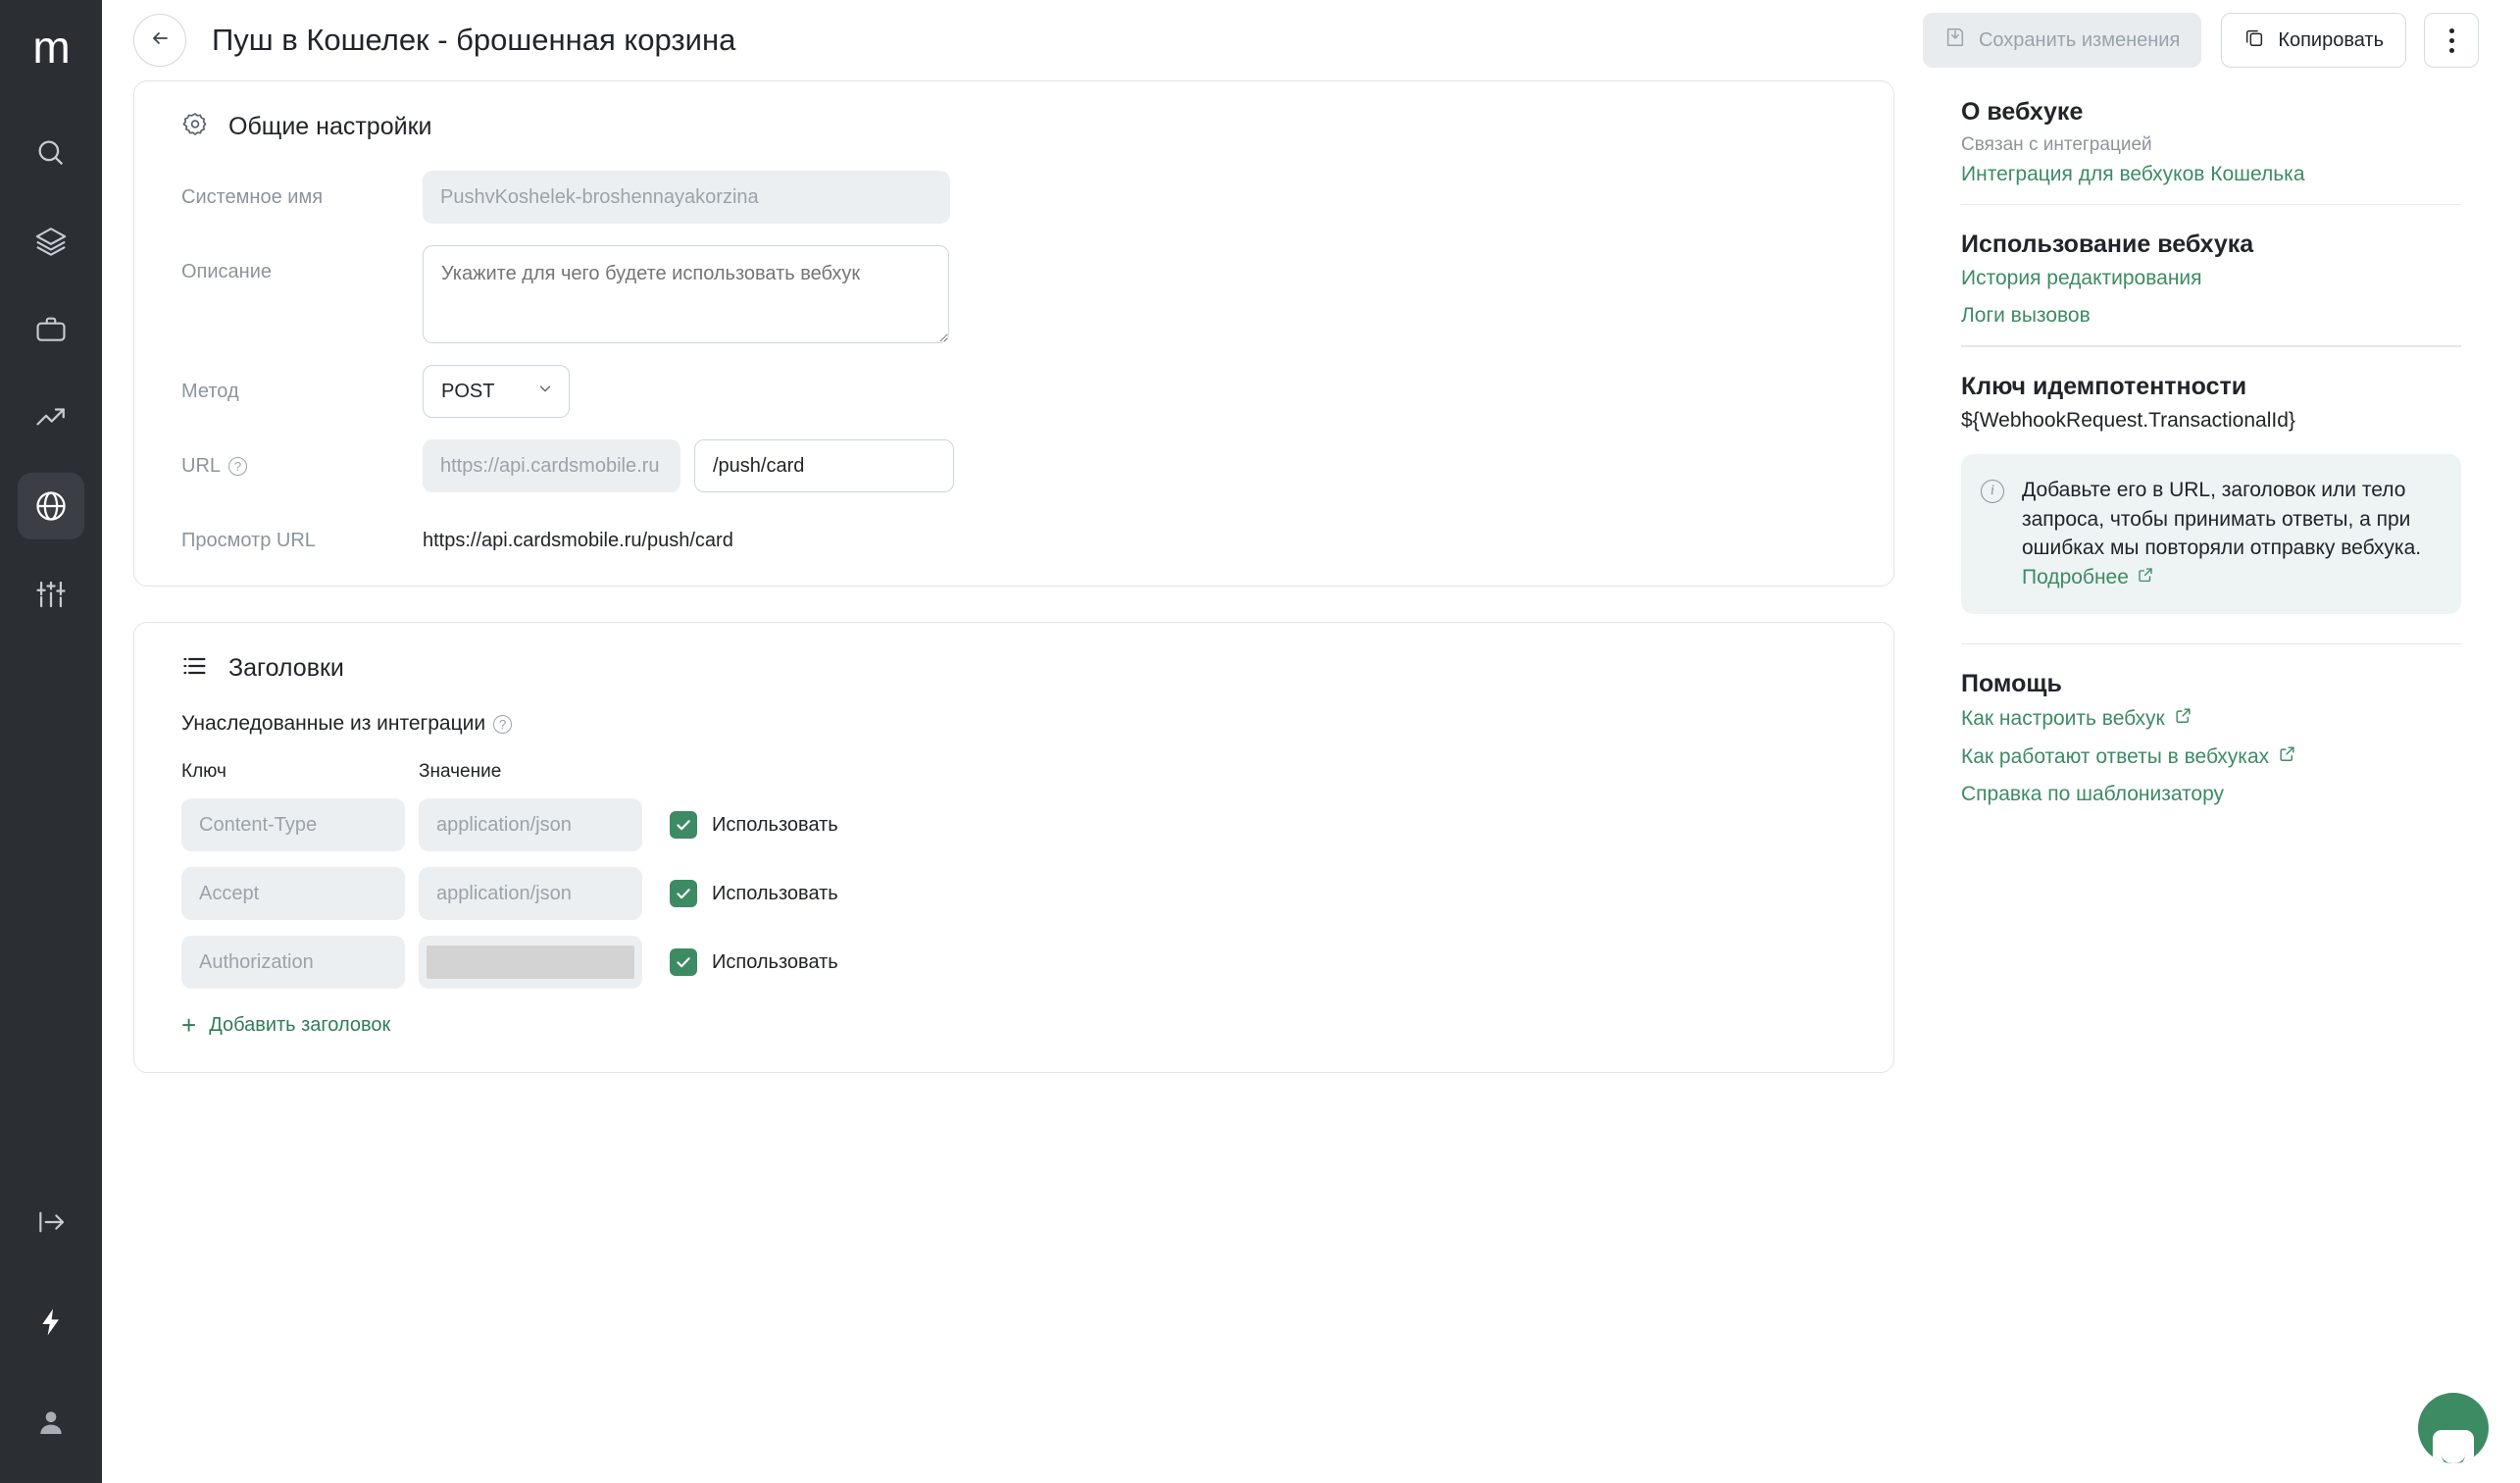  What do you see at coordinates (51, 153) in the screenshot?
I see `search-icon` at bounding box center [51, 153].